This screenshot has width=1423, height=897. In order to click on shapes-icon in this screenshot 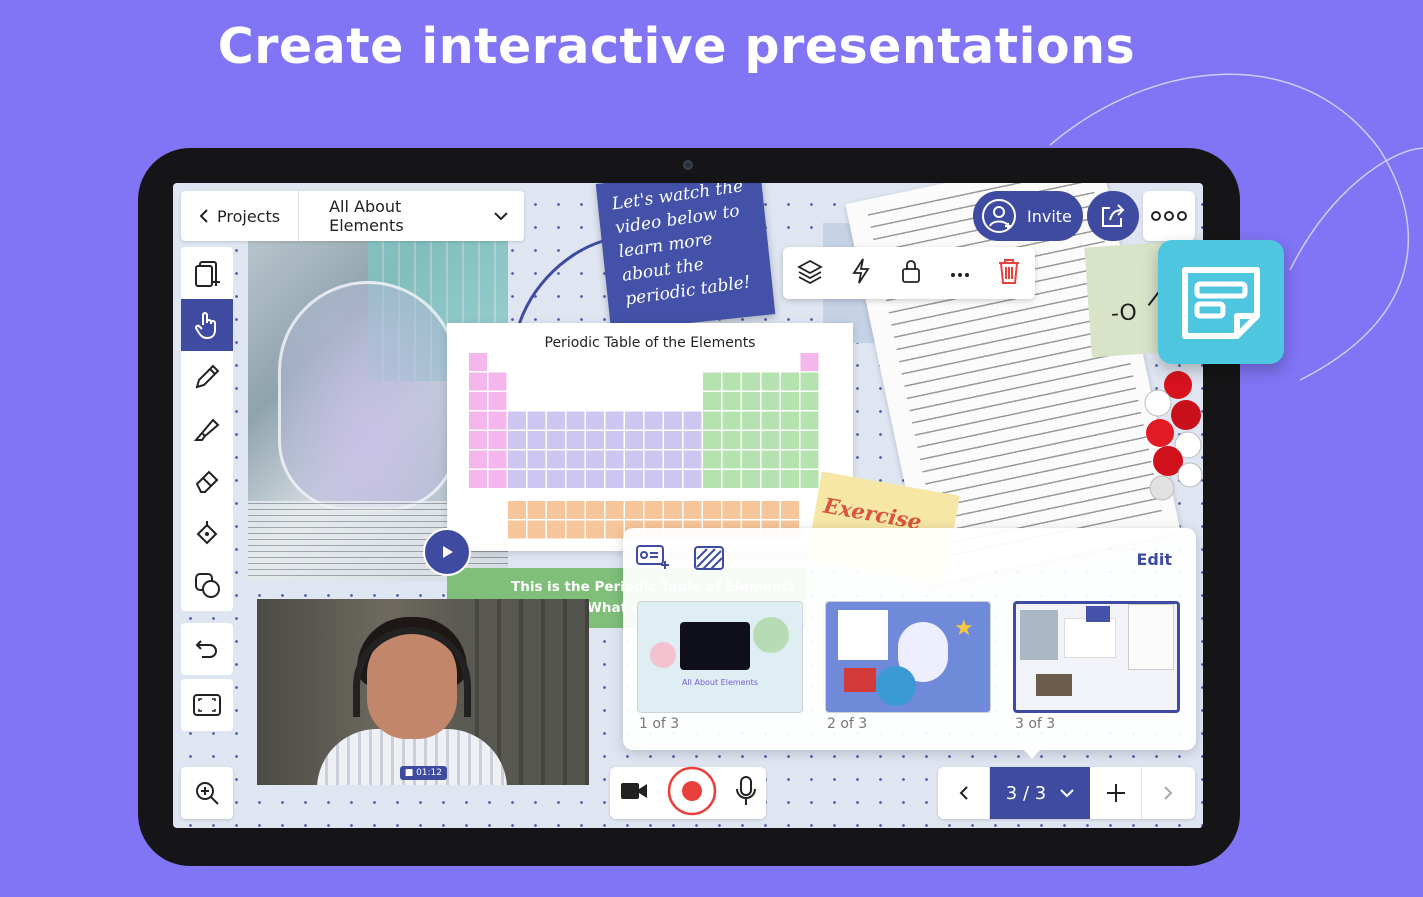, I will do `click(207, 585)`.